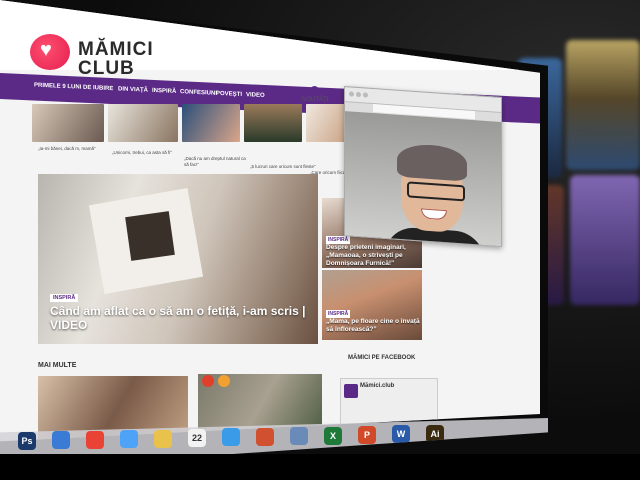 This screenshot has width=640, height=480. Describe the element at coordinates (365, 95) in the screenshot. I see `zoom-window-icon` at that location.